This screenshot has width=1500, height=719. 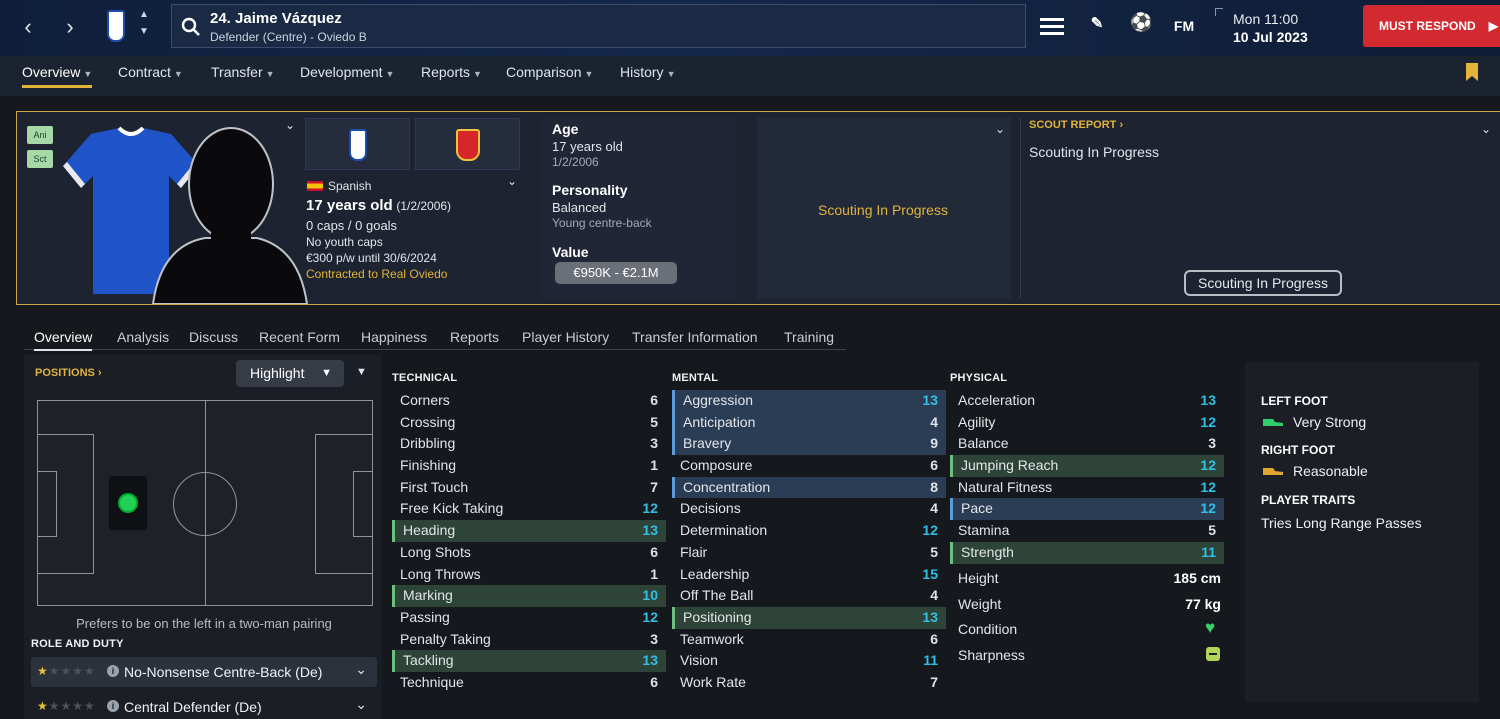 I want to click on must-respond-button: MUST RESPOND ▶, so click(x=1431, y=26).